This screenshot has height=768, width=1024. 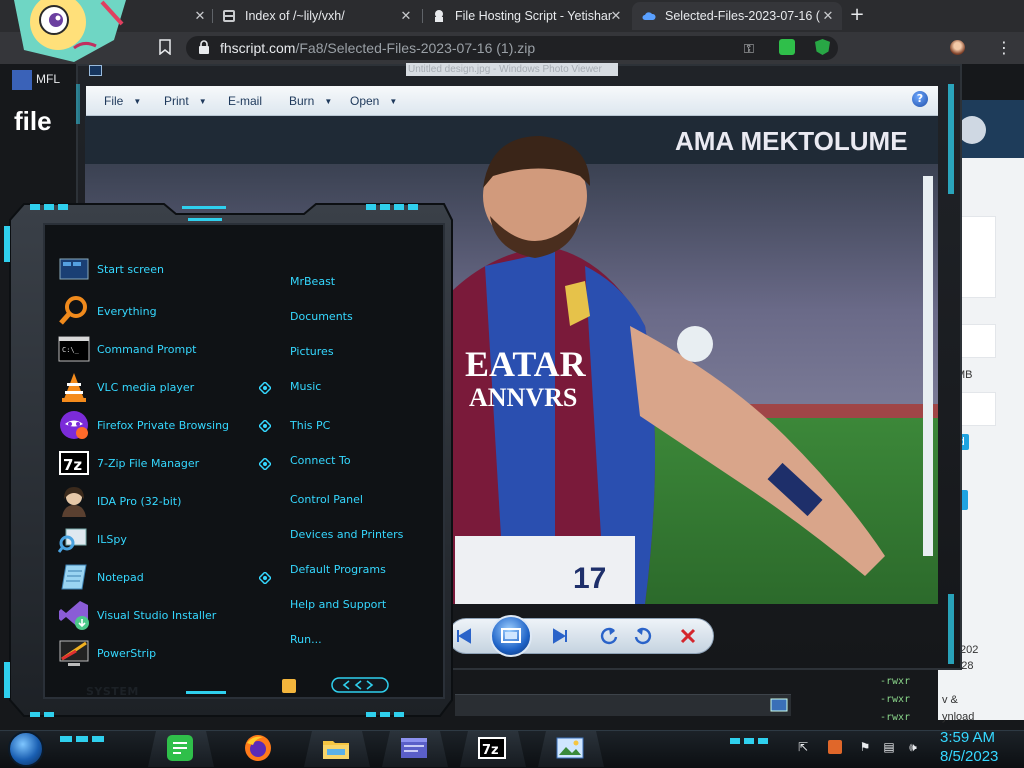 What do you see at coordinates (158, 653) in the screenshot?
I see `start-item-powerstrip: PowerStrip` at bounding box center [158, 653].